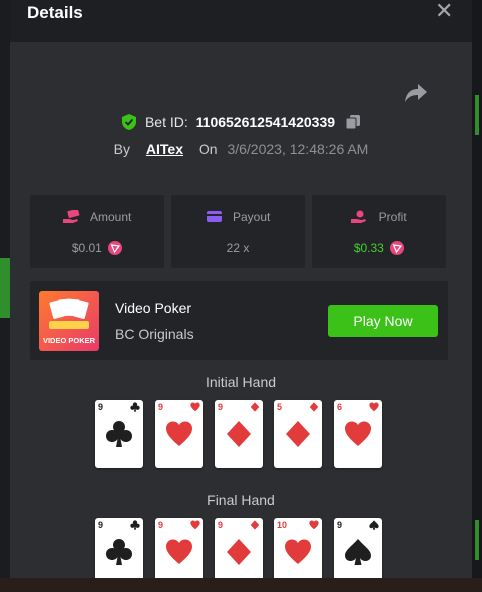 Image resolution: width=482 pixels, height=592 pixels. I want to click on bet-id-value: 110652612541420339, so click(265, 122).